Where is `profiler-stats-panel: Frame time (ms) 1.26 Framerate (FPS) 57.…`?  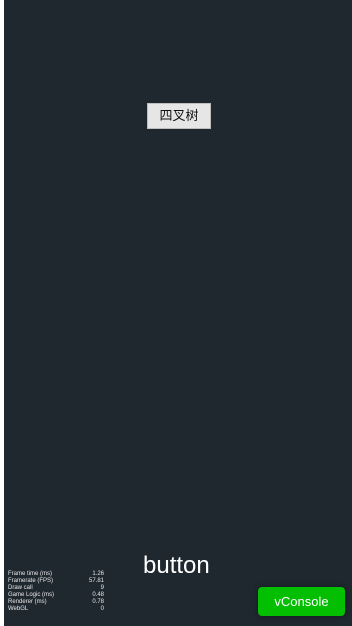
profiler-stats-panel: Frame time (ms) 1.26 Framerate (FPS) 57.… is located at coordinates (56, 592).